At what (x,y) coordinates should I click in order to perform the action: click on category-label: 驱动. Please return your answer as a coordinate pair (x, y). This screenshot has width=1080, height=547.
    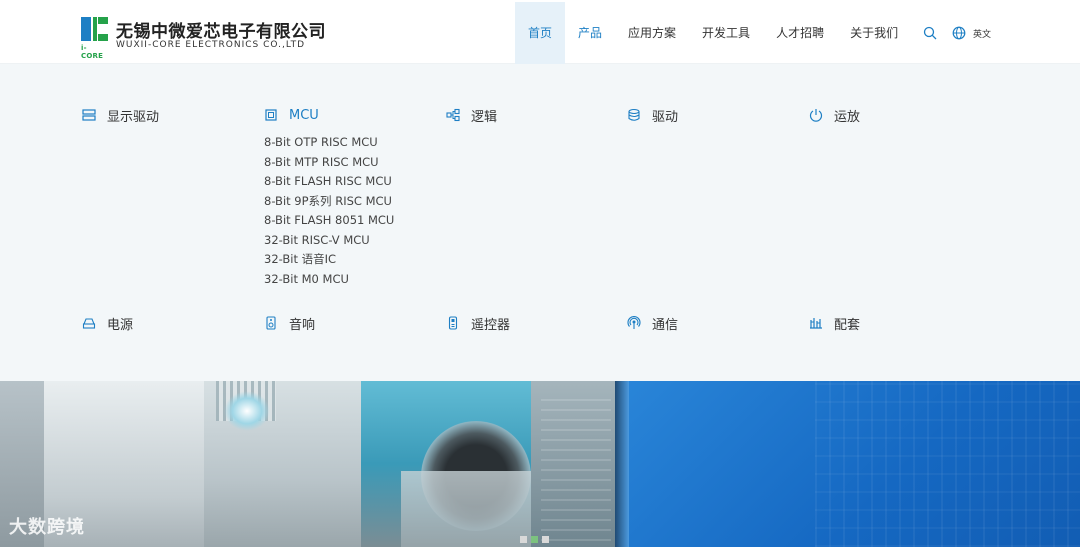
    Looking at the image, I should click on (665, 117).